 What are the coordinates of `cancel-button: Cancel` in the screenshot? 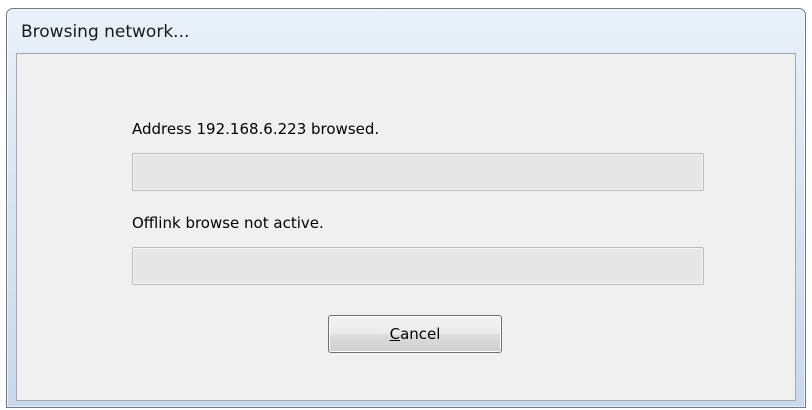 It's located at (415, 334).